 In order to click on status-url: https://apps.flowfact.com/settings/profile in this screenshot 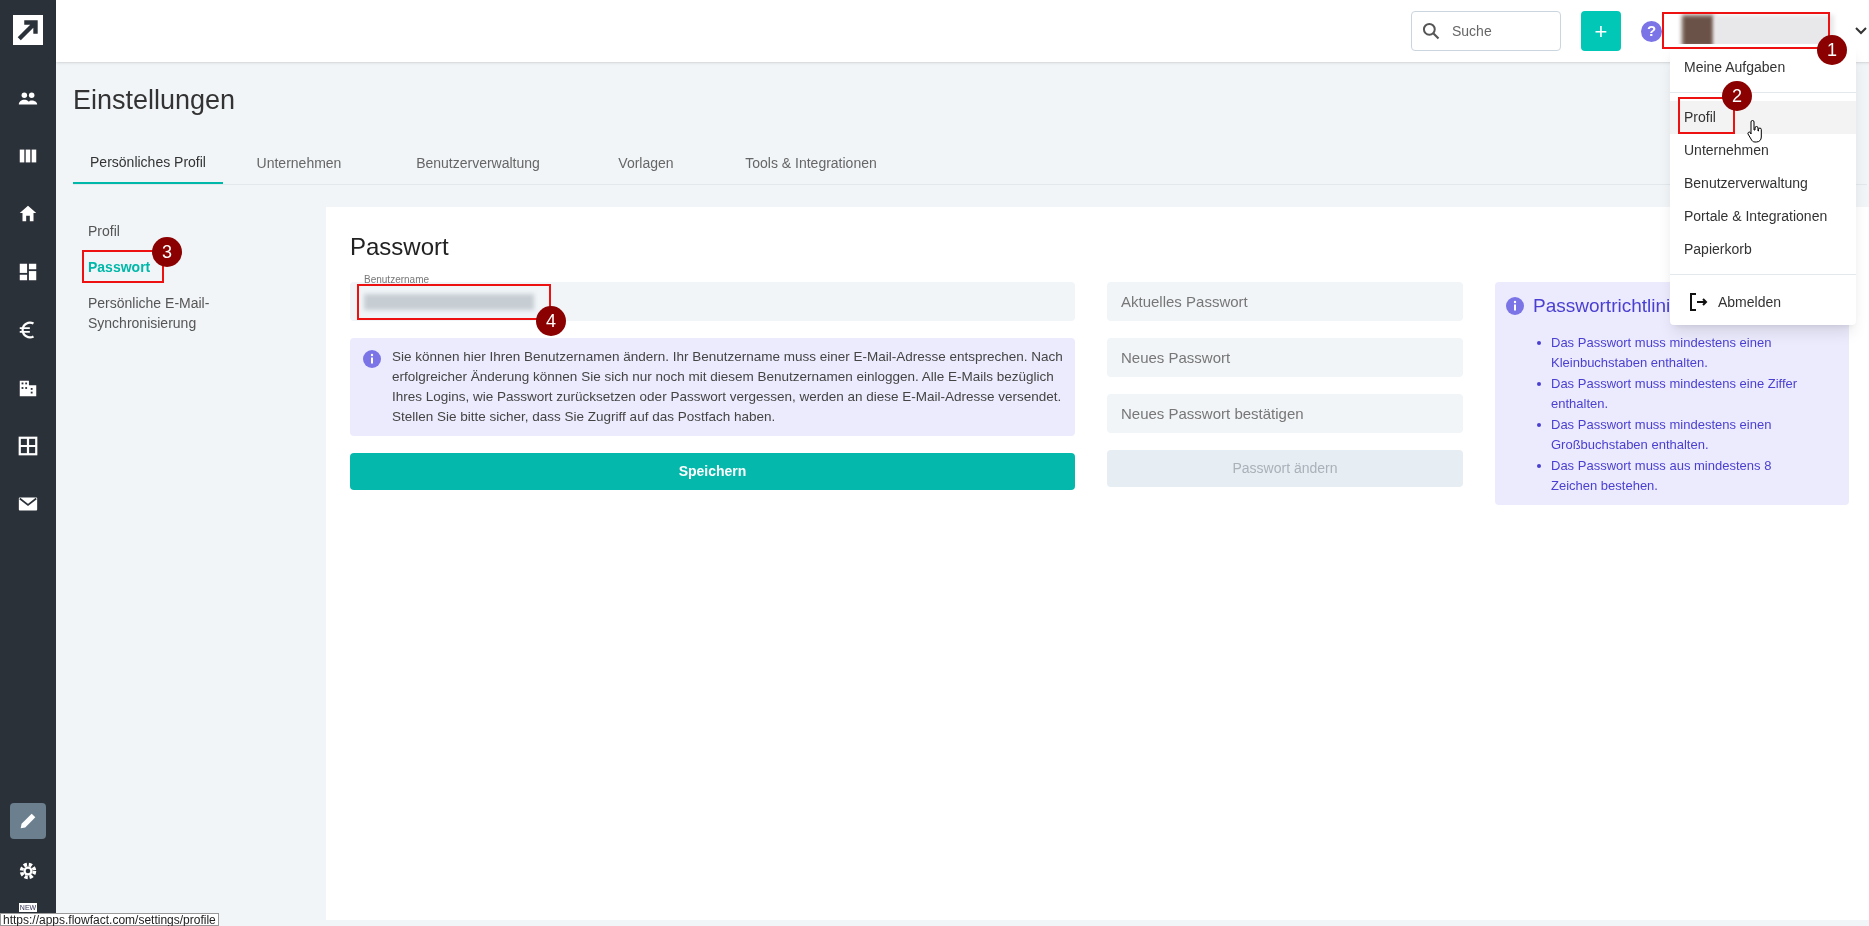, I will do `click(109, 919)`.